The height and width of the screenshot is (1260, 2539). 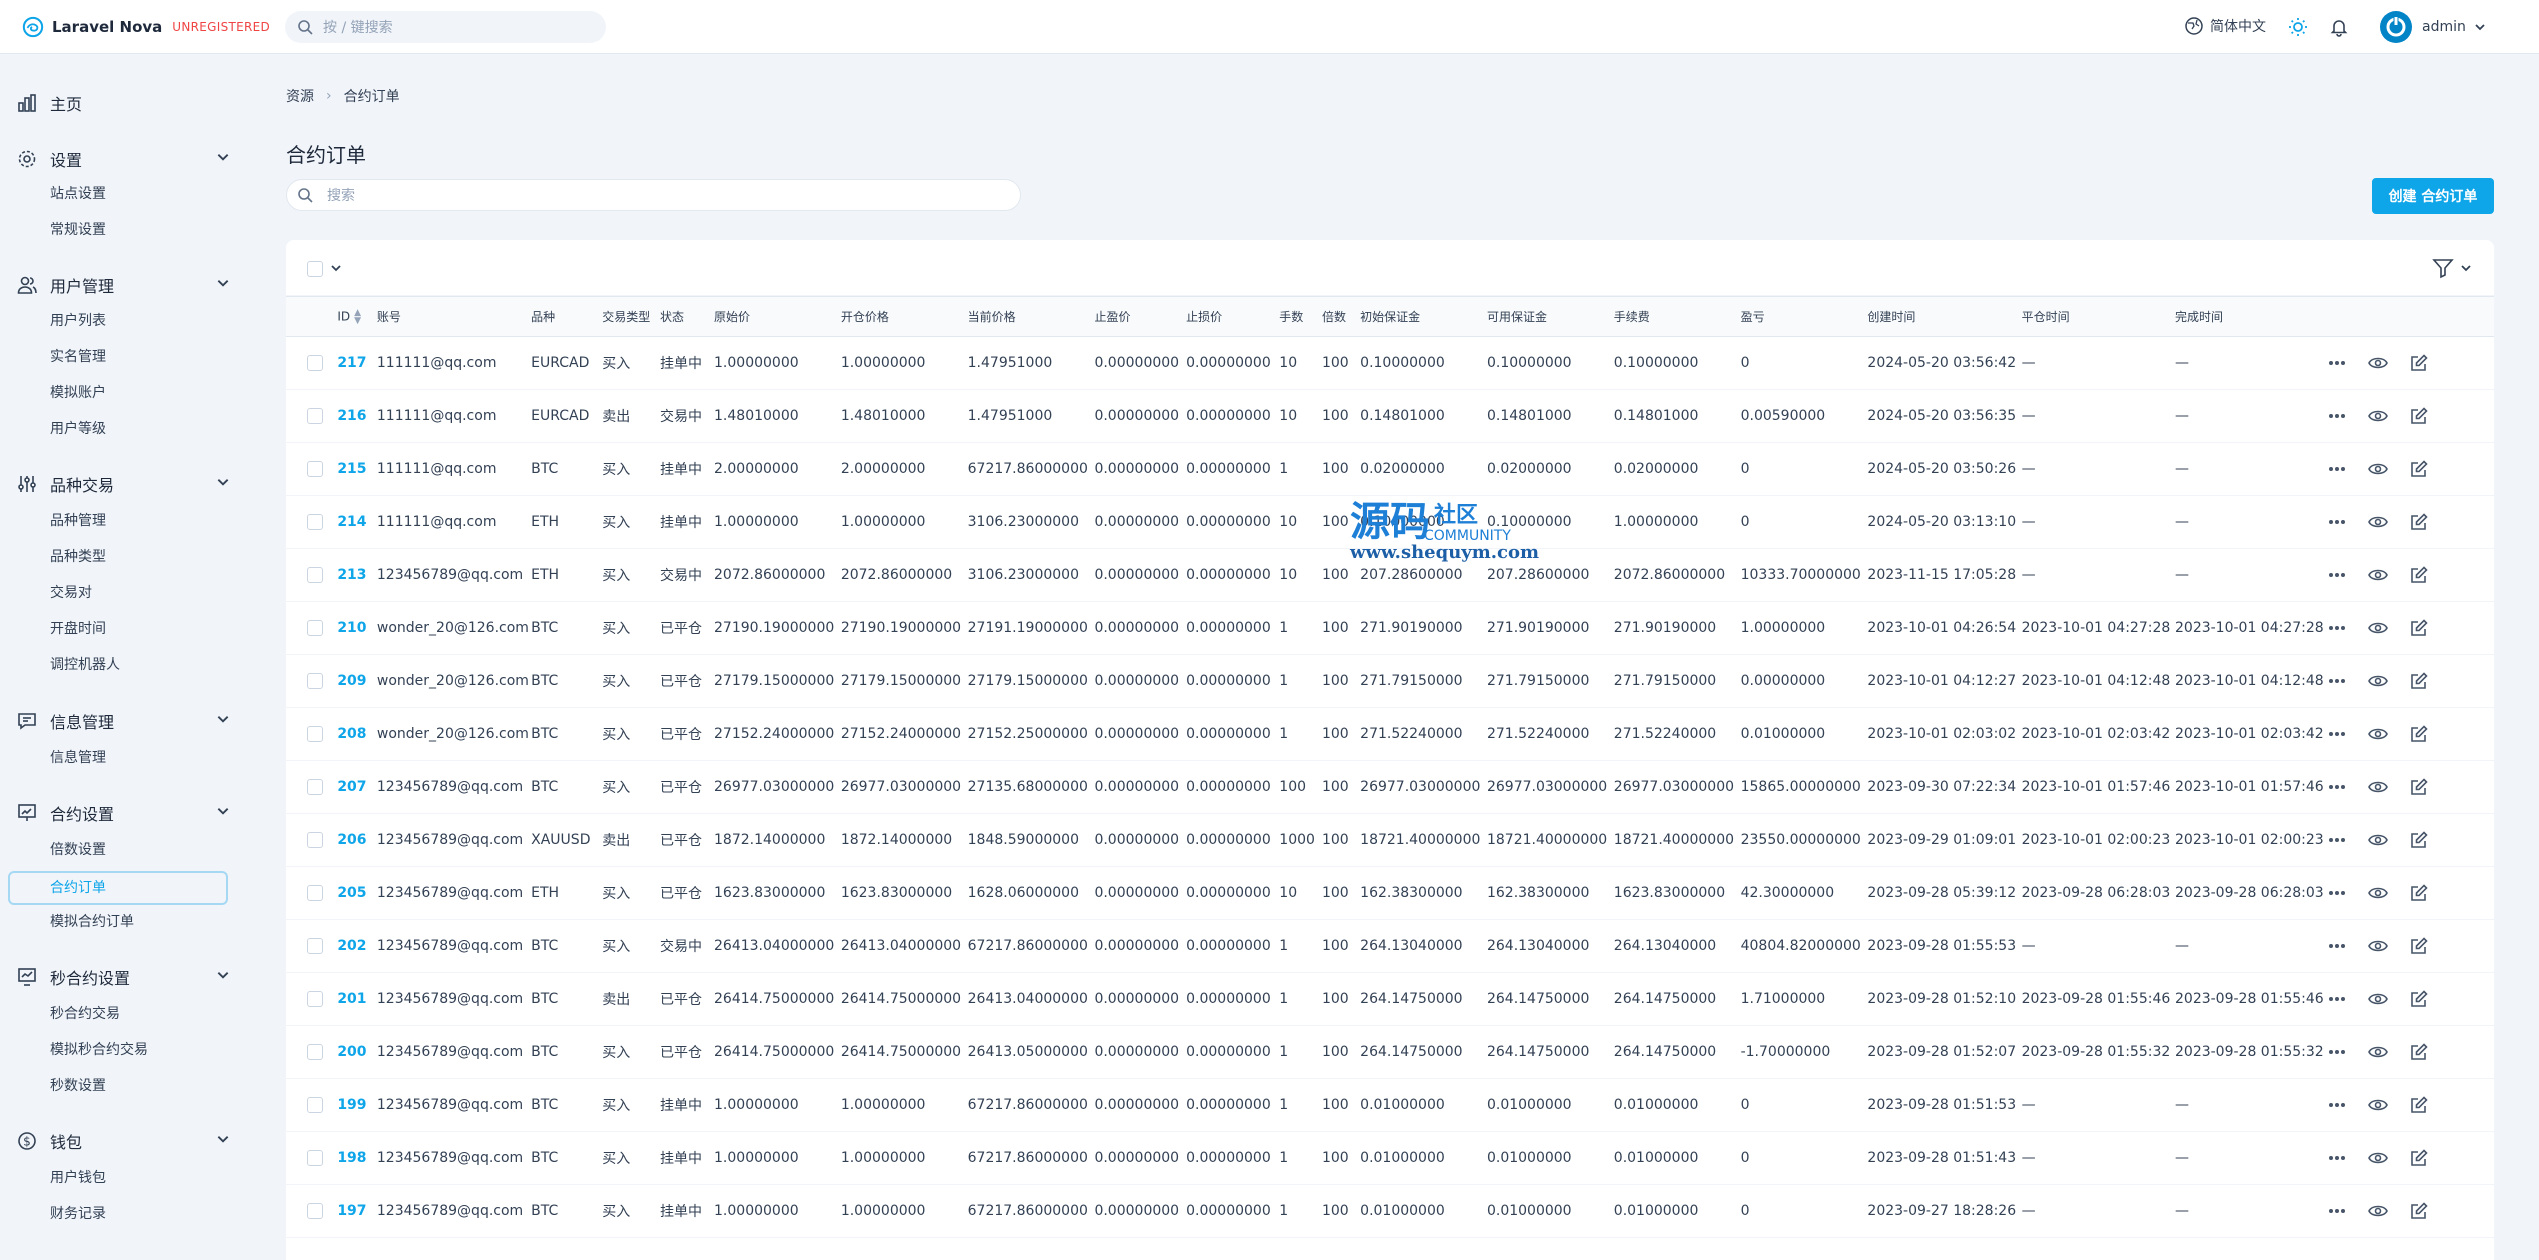 I want to click on sidebar-group-contract: 合约设置, so click(x=123, y=813).